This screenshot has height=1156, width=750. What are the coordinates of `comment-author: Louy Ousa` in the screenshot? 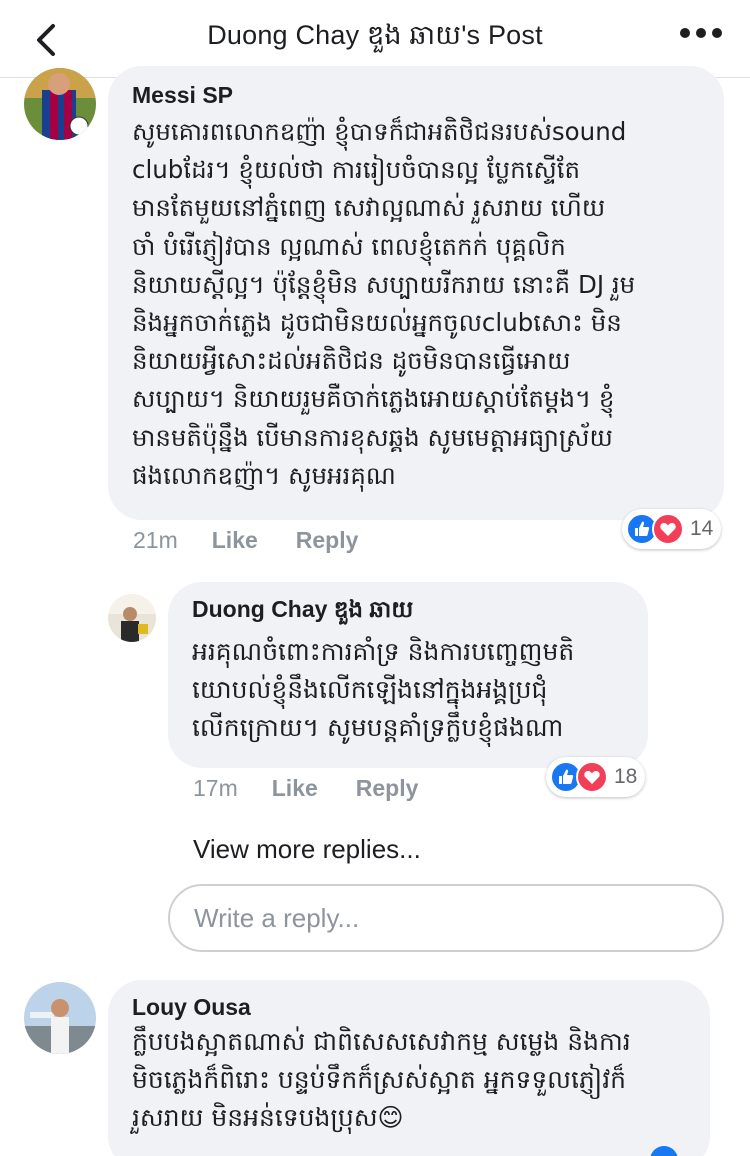 It's located at (409, 1007).